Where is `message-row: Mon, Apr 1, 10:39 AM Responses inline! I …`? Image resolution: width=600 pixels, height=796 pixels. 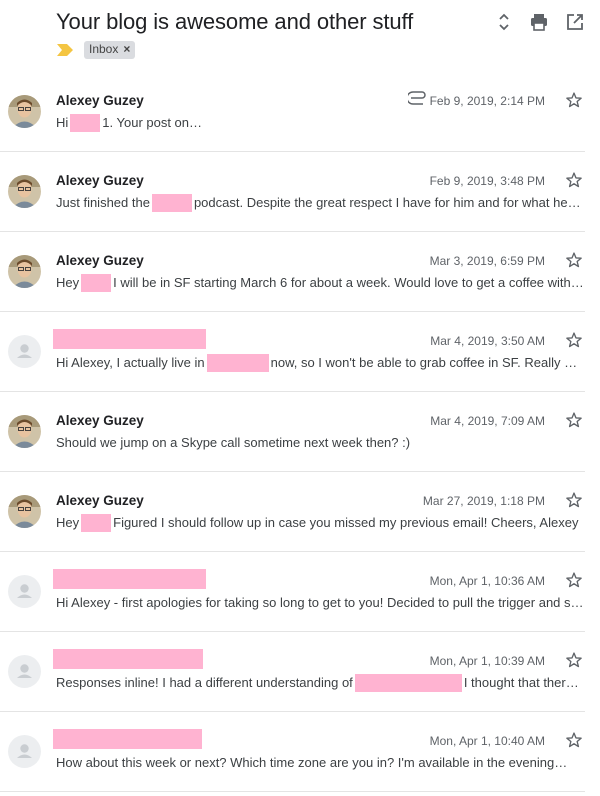
message-row: Mon, Apr 1, 10:39 AM Responses inline! I … is located at coordinates (292, 672).